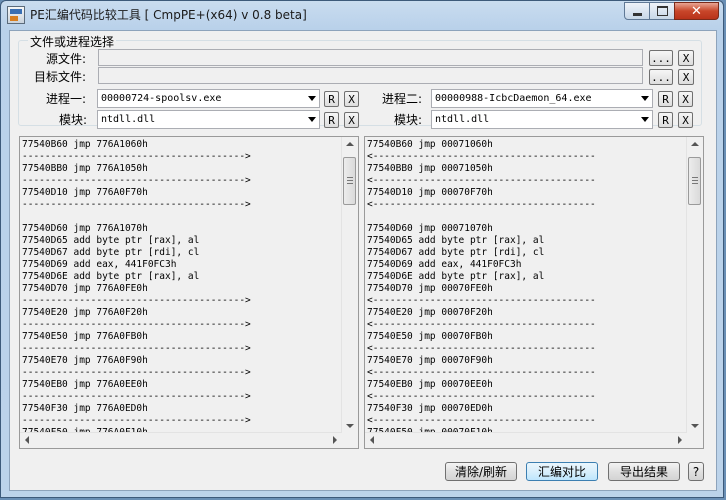 The width and height of the screenshot is (726, 500). I want to click on module1-select: ntdll.dll, so click(208, 119).